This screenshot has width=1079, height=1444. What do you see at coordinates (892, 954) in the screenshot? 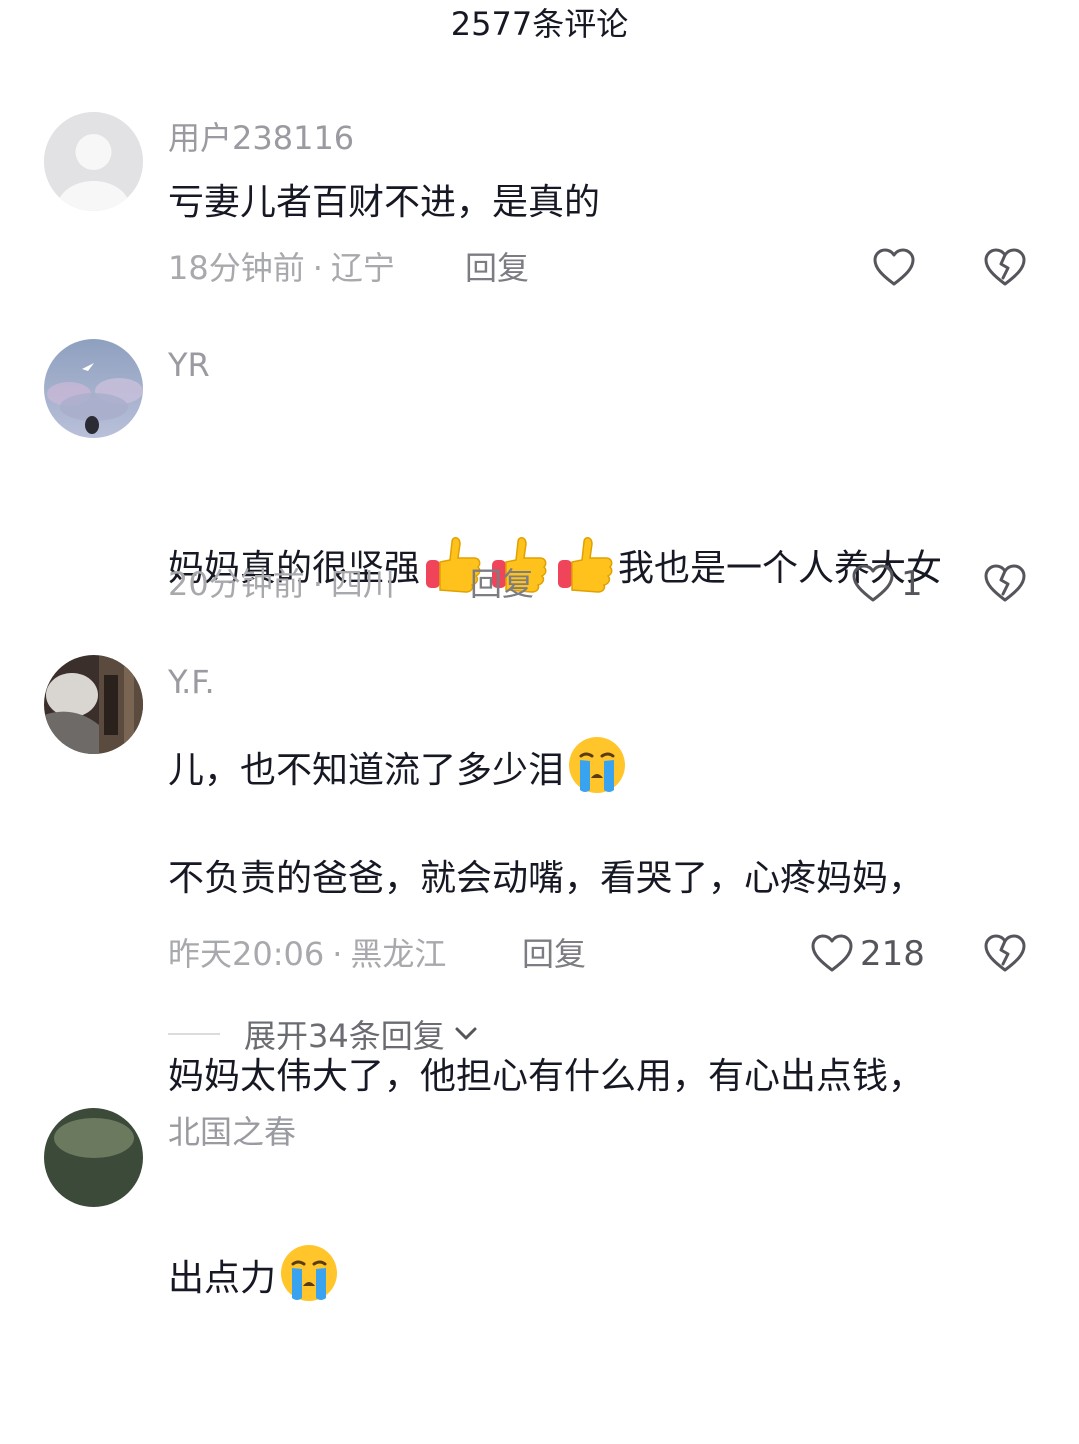
I see `like-count: 218` at bounding box center [892, 954].